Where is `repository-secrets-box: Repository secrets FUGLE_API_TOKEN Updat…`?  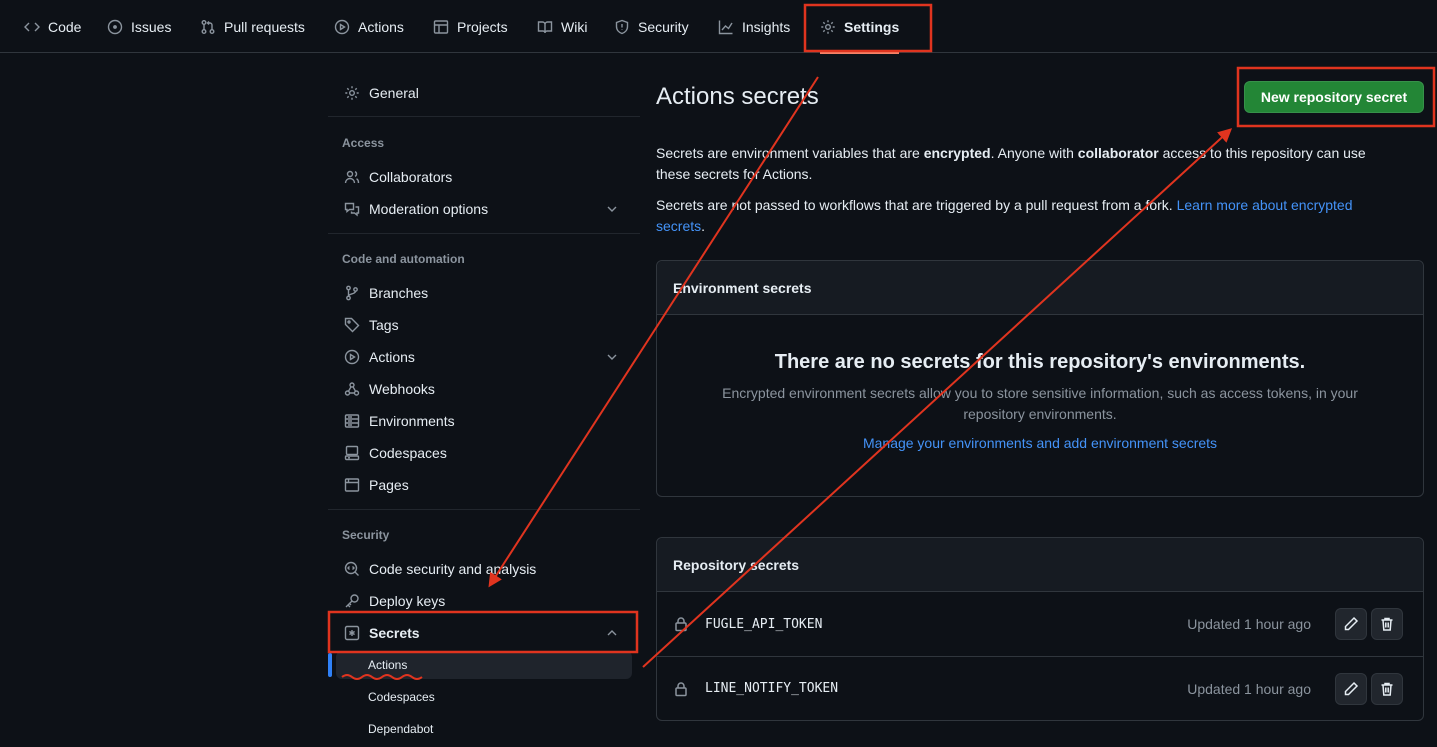 repository-secrets-box: Repository secrets FUGLE_API_TOKEN Updat… is located at coordinates (1040, 629).